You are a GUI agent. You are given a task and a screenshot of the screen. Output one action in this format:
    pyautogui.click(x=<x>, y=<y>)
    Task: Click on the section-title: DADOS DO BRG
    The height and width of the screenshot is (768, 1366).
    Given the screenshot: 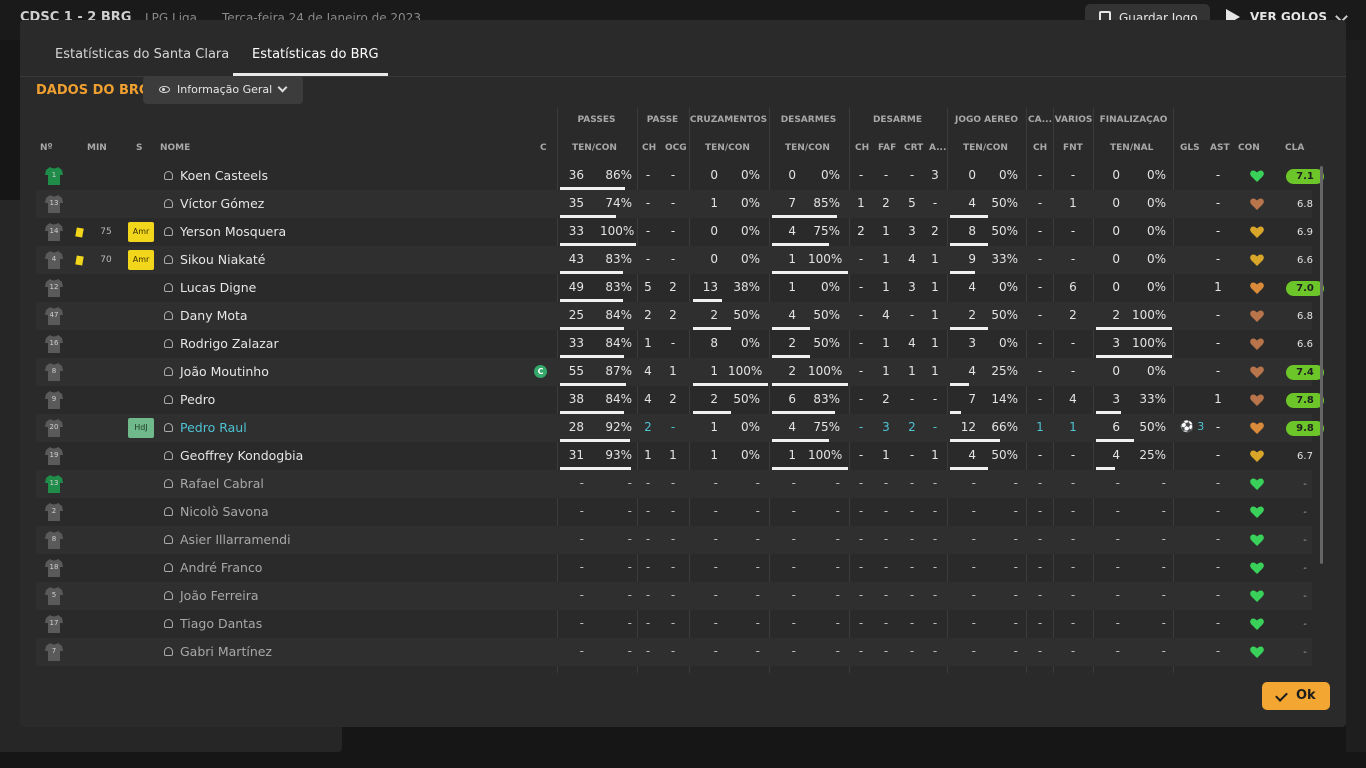 What is the action you would take?
    pyautogui.click(x=93, y=90)
    